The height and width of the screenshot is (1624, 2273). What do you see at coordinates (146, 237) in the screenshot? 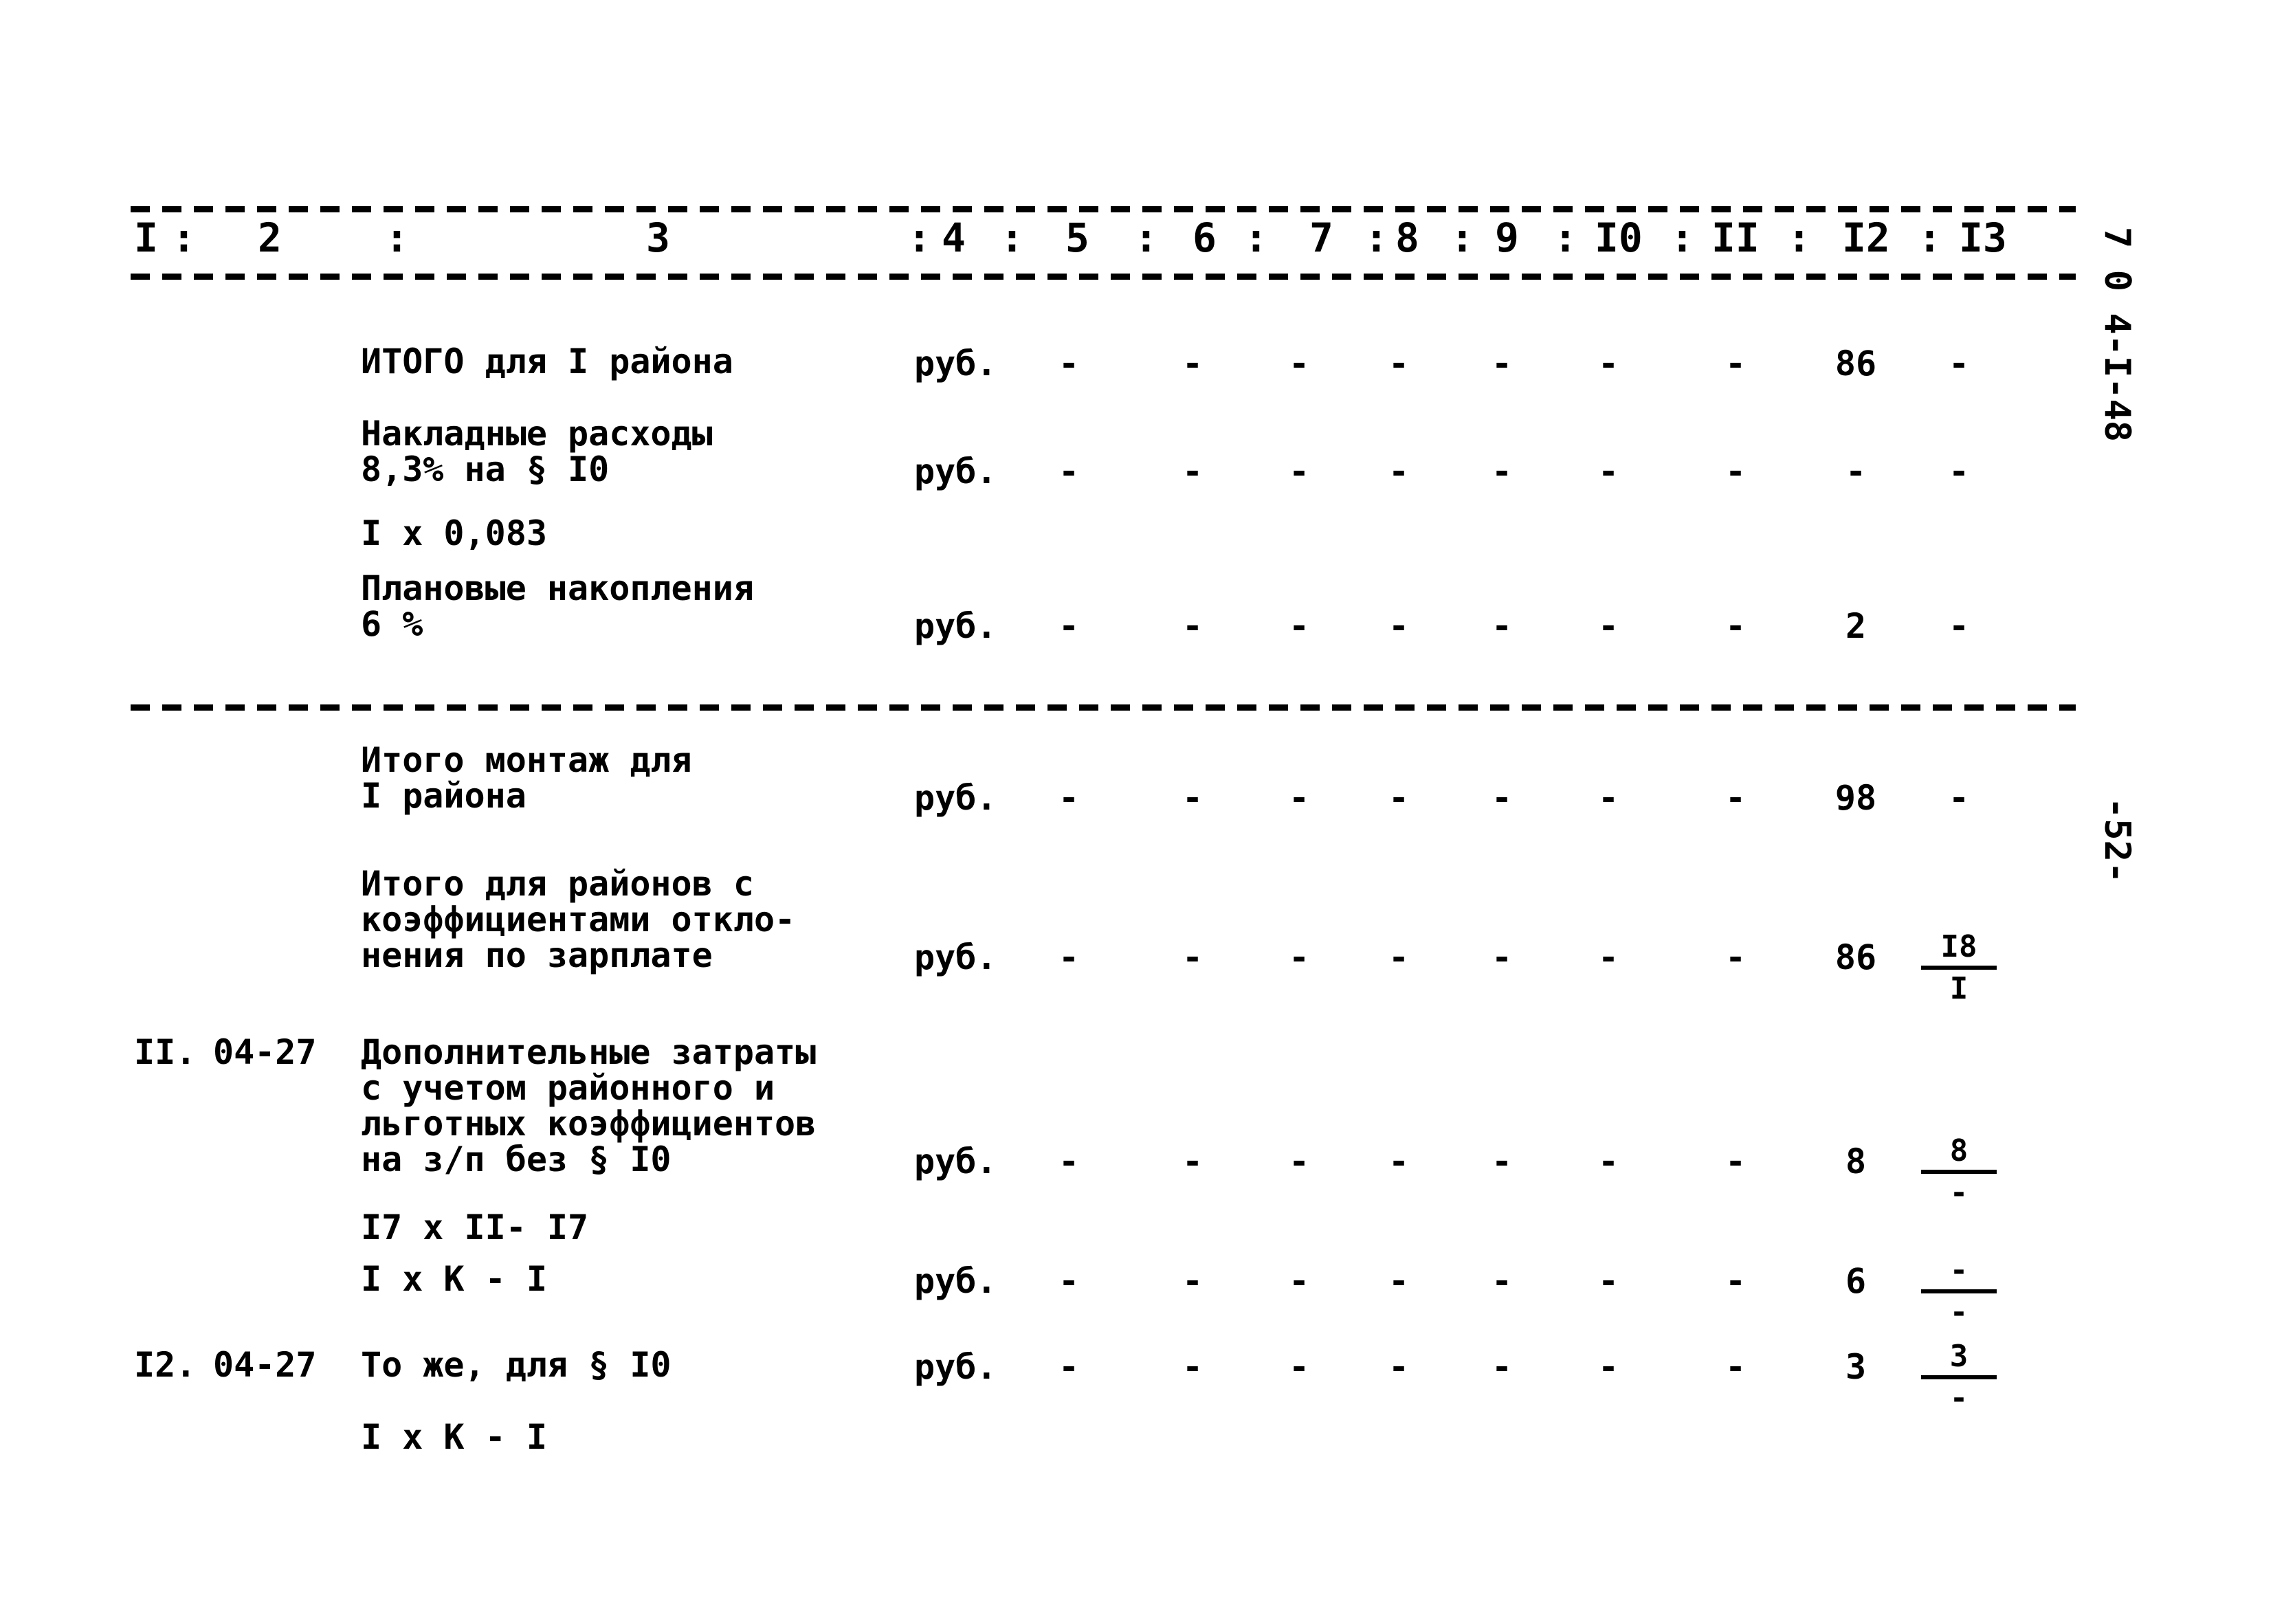
I see `column-header: I` at bounding box center [146, 237].